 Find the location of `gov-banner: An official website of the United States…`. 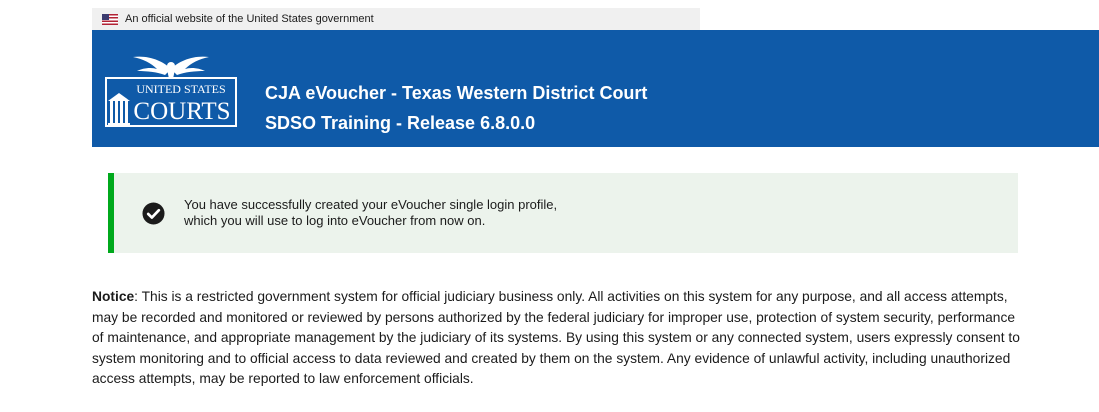

gov-banner: An official website of the United States… is located at coordinates (396, 19).